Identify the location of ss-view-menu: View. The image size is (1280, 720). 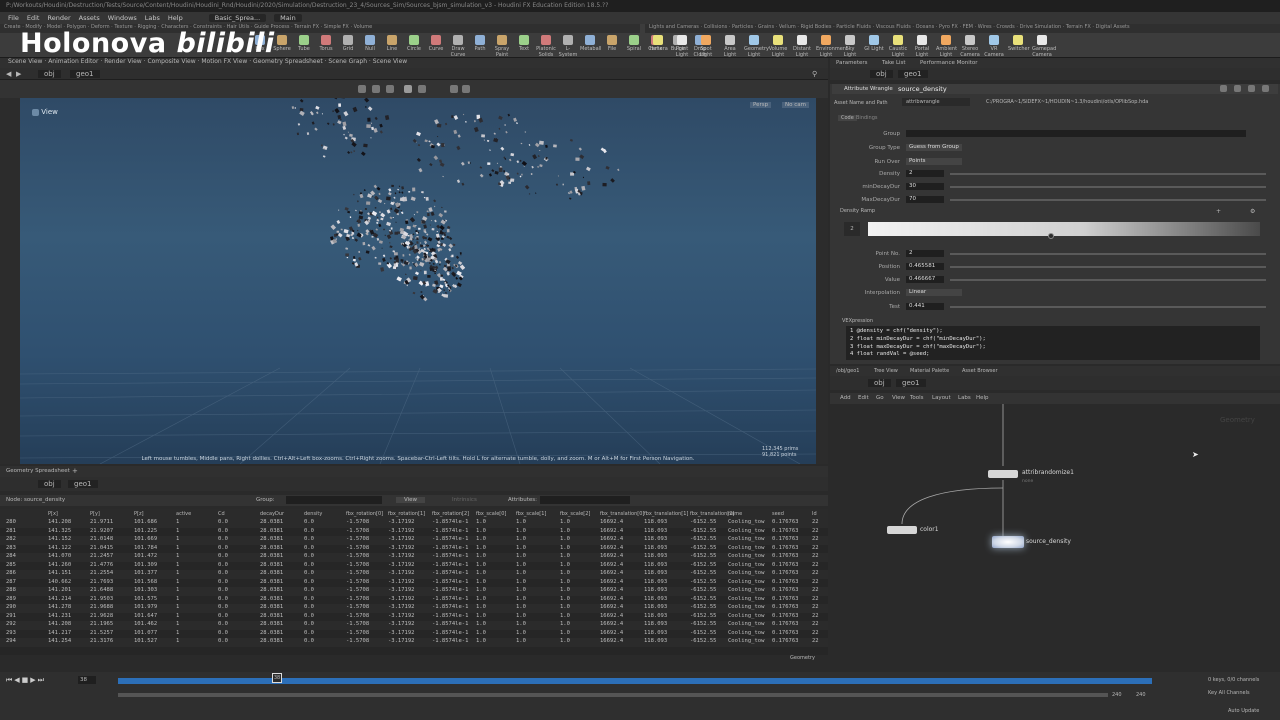
(411, 500).